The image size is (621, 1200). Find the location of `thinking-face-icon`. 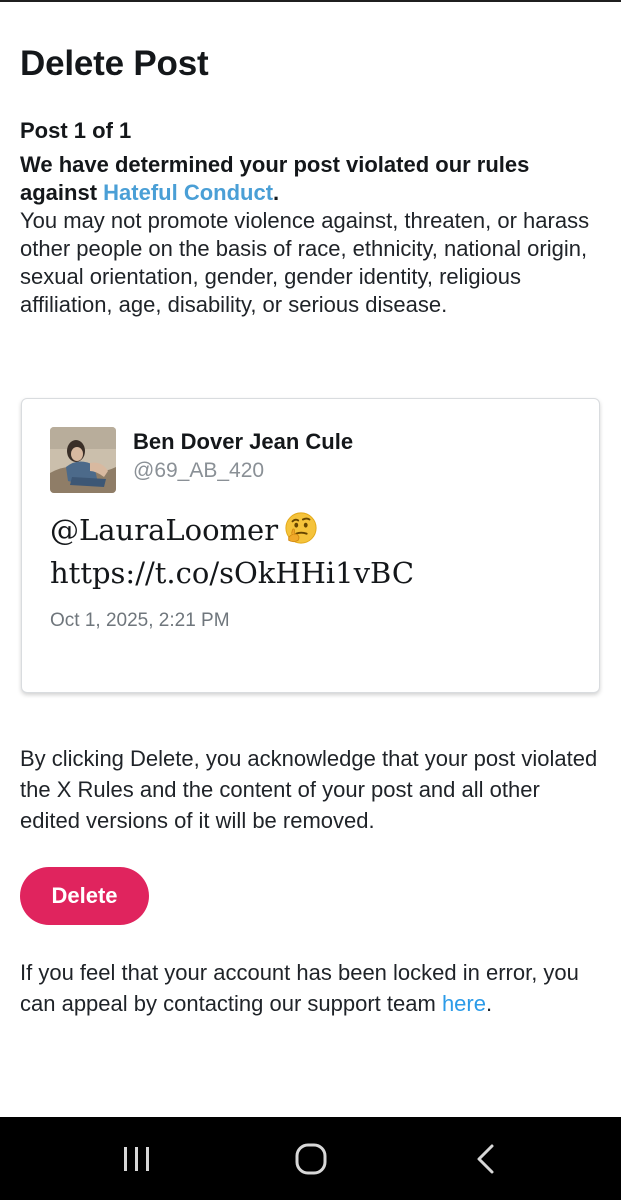

thinking-face-icon is located at coordinates (301, 528).